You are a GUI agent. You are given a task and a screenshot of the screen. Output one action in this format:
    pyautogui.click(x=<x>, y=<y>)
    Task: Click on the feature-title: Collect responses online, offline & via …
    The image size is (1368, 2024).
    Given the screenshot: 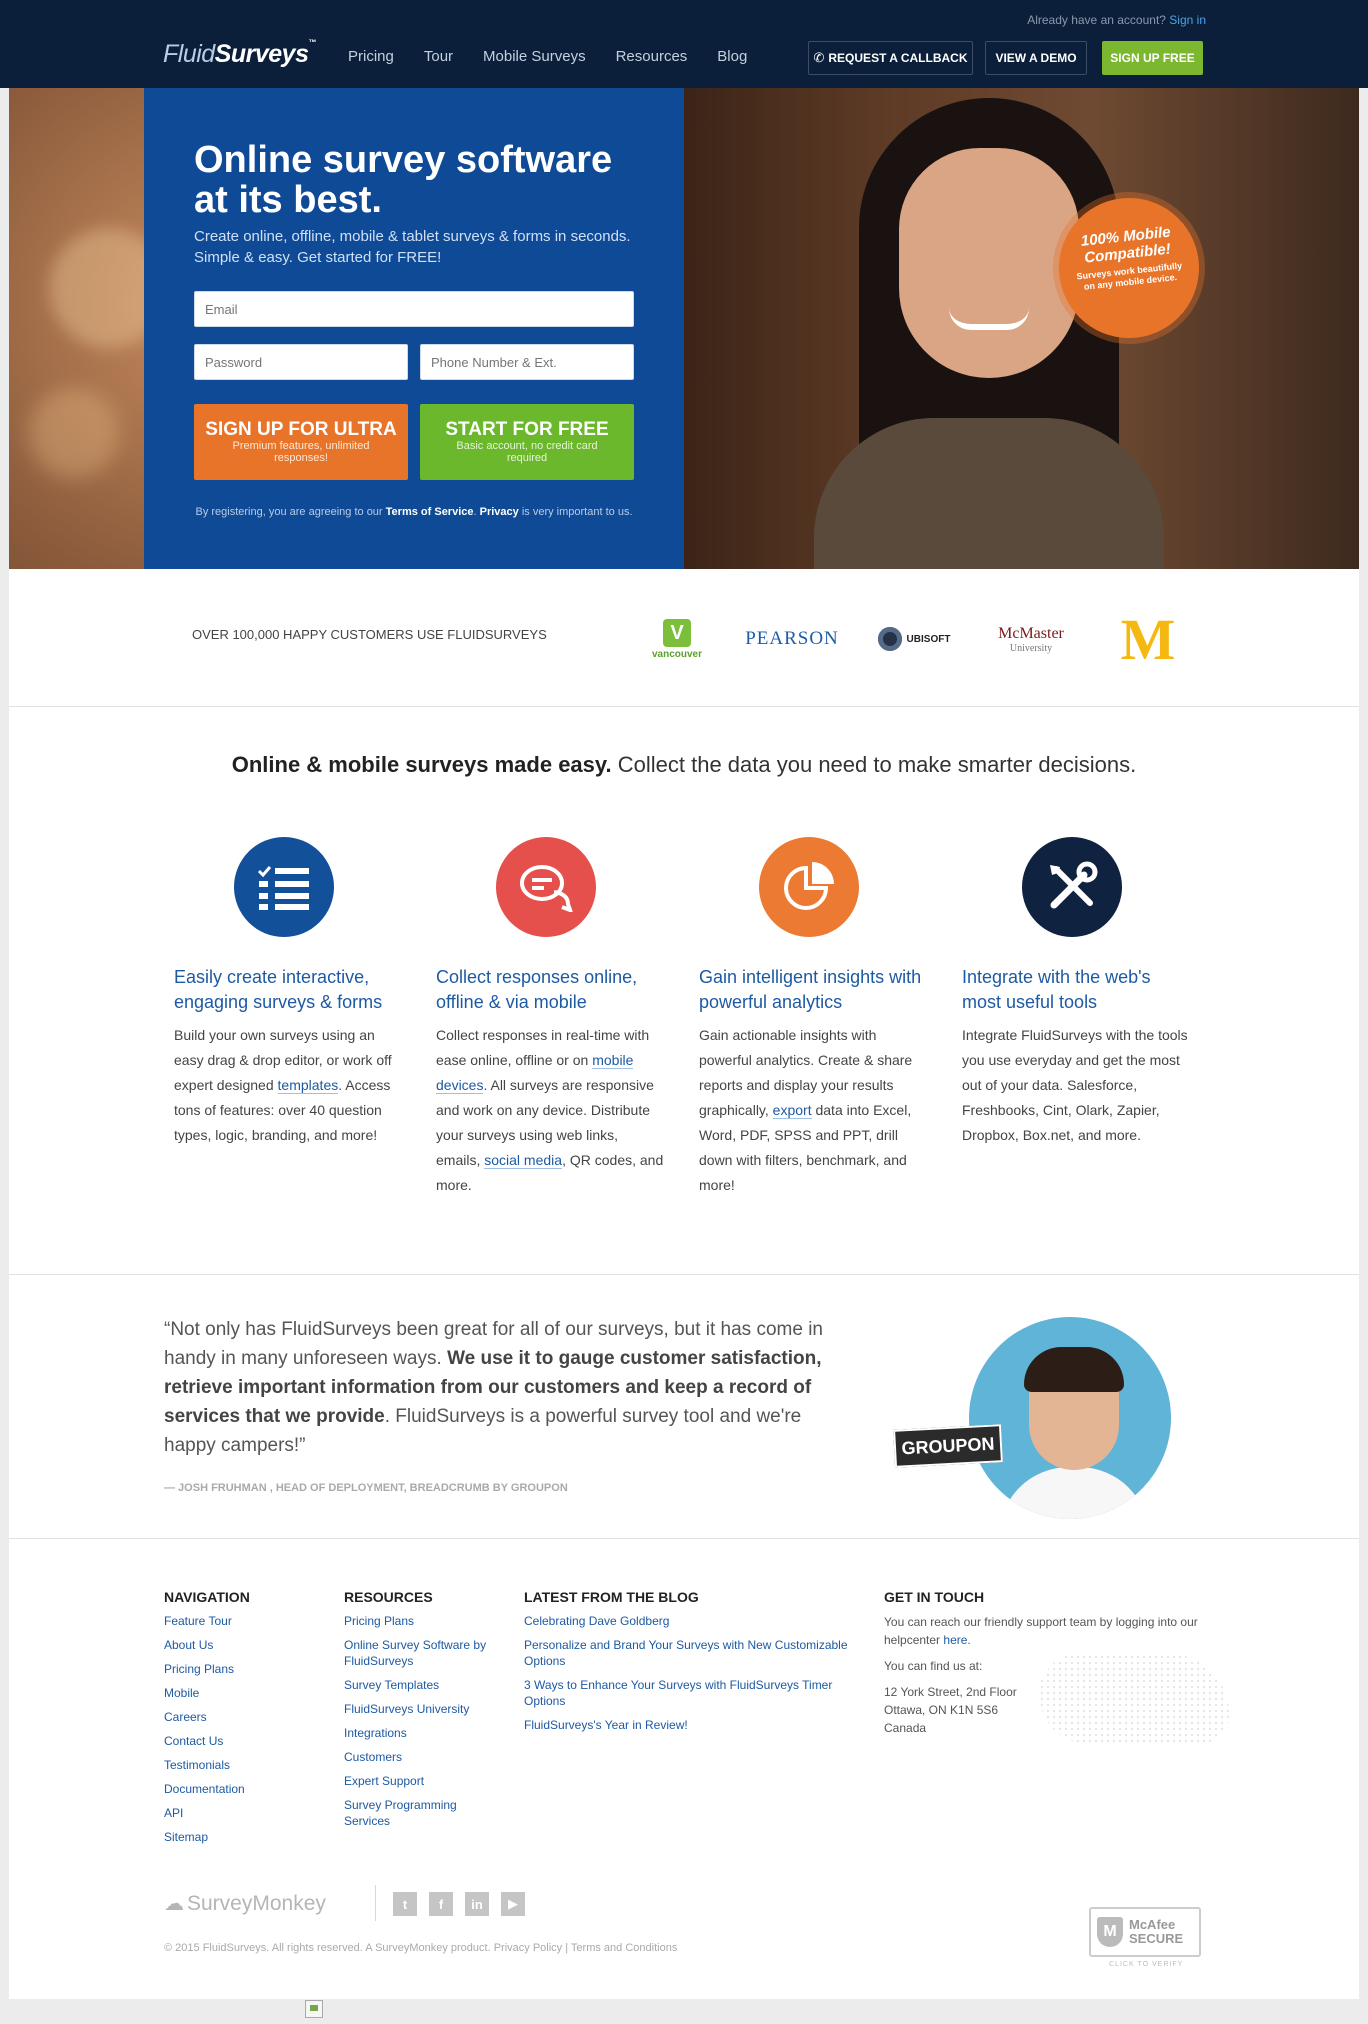 What is the action you would take?
    pyautogui.click(x=537, y=989)
    